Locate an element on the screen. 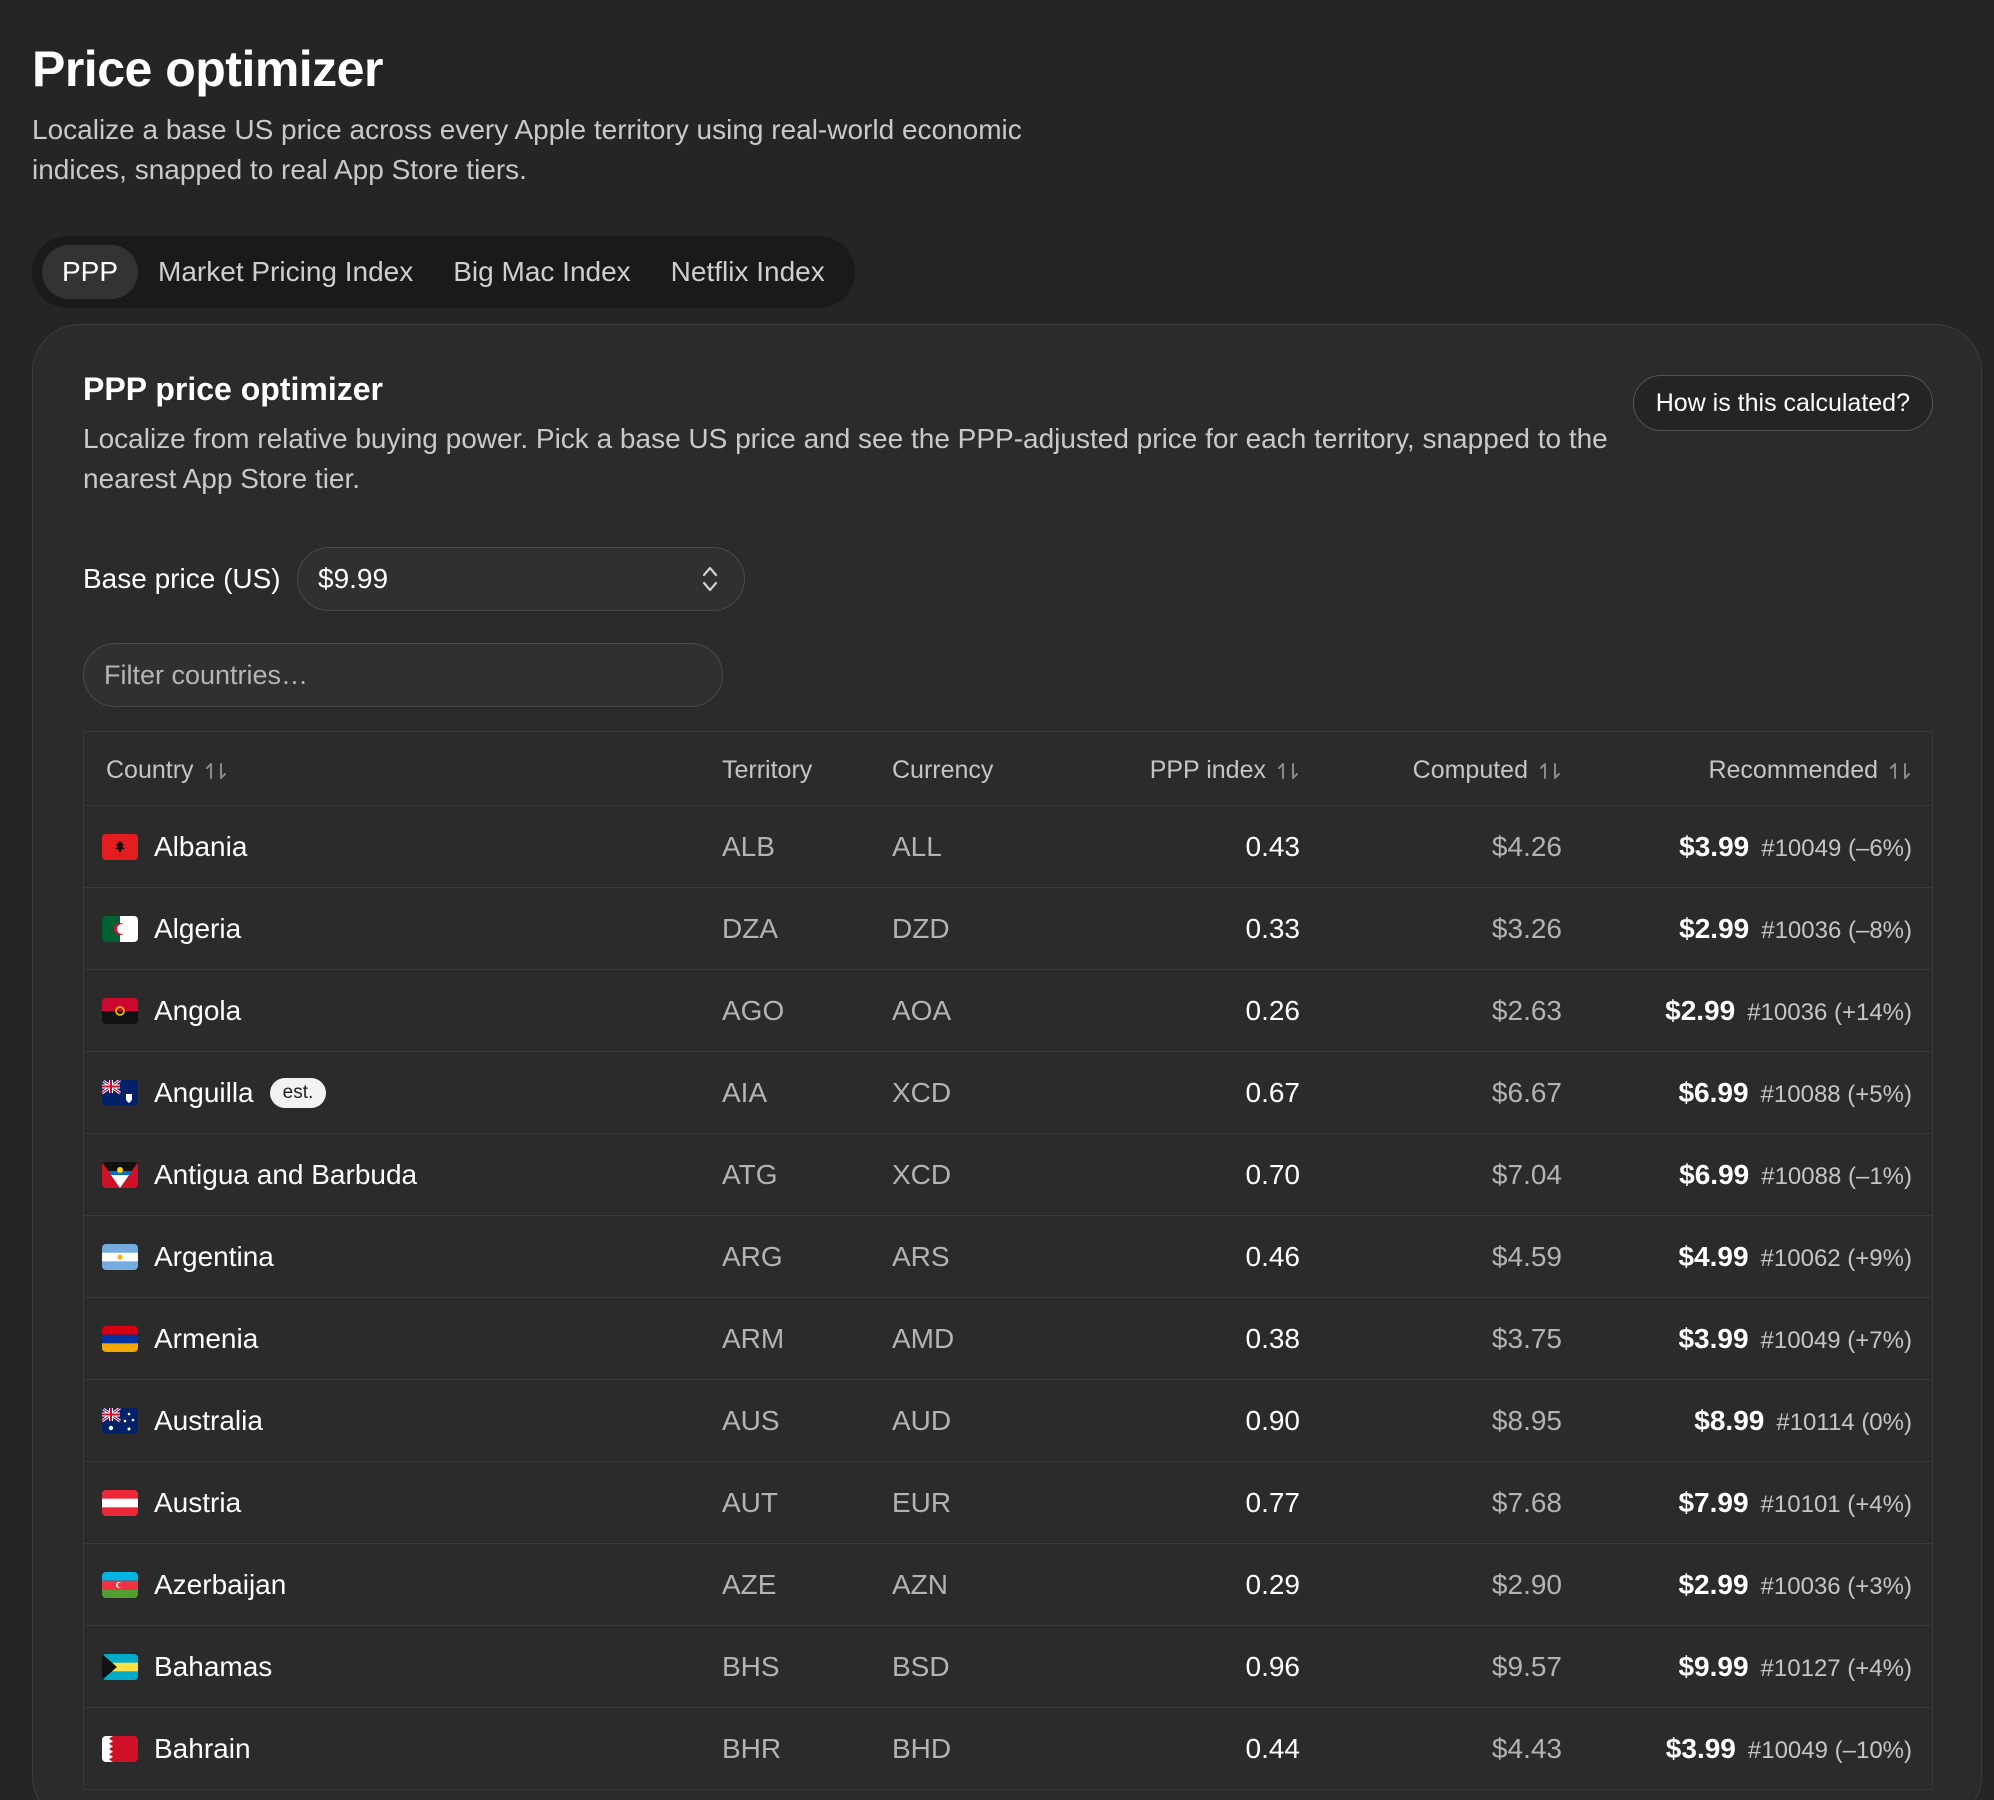 The image size is (1994, 1800). computed-price-cell: $6.67 is located at coordinates (1526, 1092).